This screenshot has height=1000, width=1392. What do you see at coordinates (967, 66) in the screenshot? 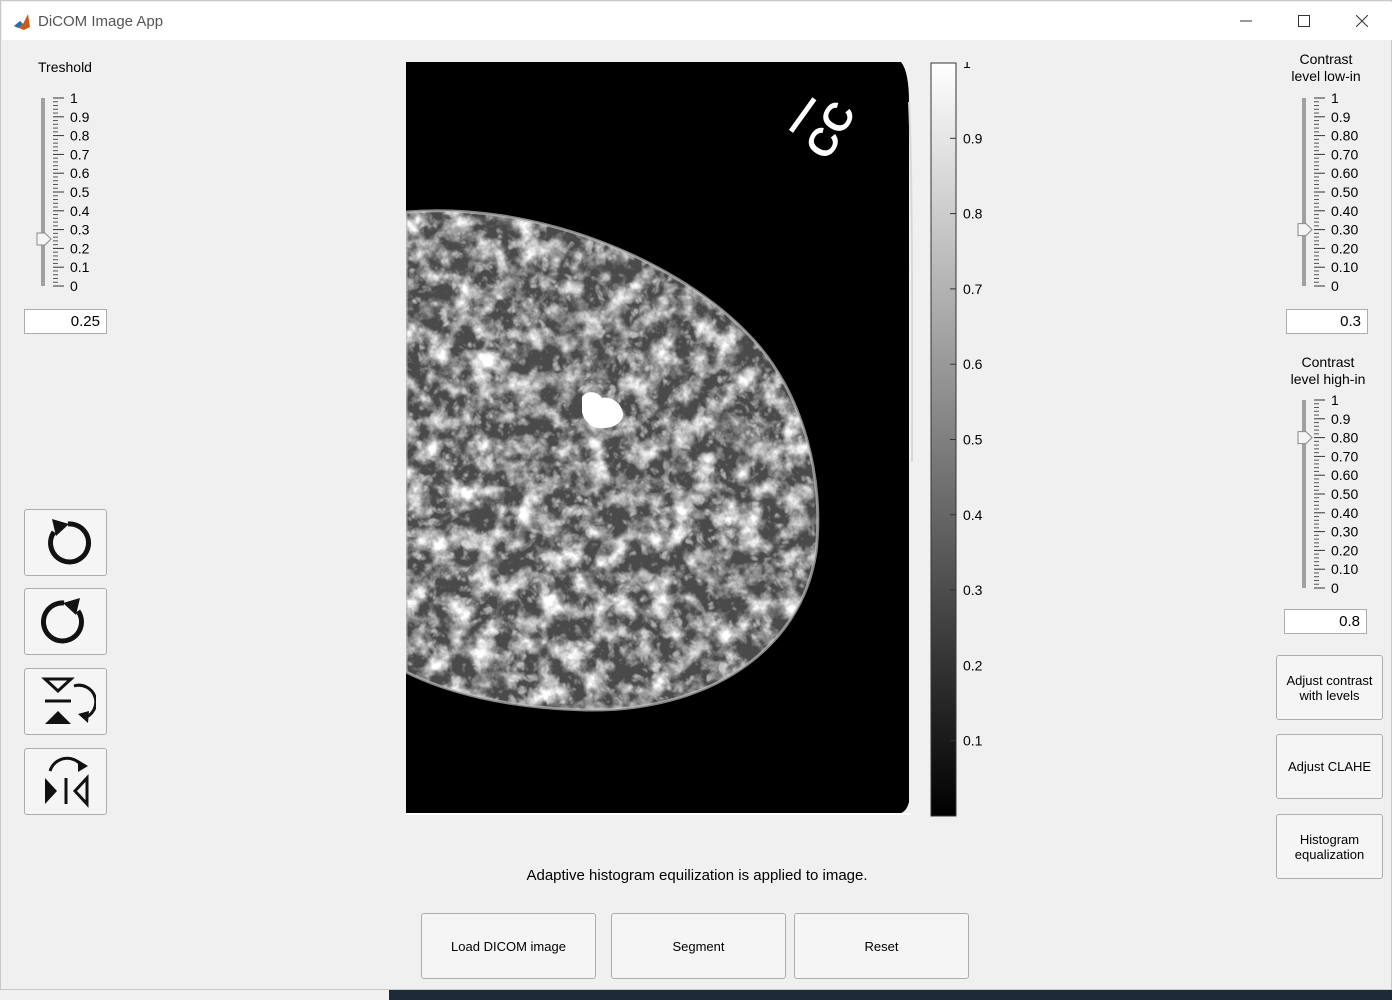
I see `colorbar-tick-label: 1` at bounding box center [967, 66].